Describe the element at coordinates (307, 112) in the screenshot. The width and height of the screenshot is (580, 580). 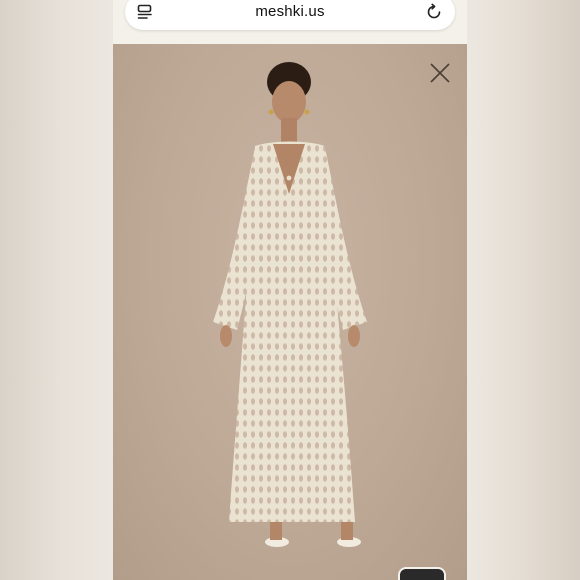
I see `earring-right` at that location.